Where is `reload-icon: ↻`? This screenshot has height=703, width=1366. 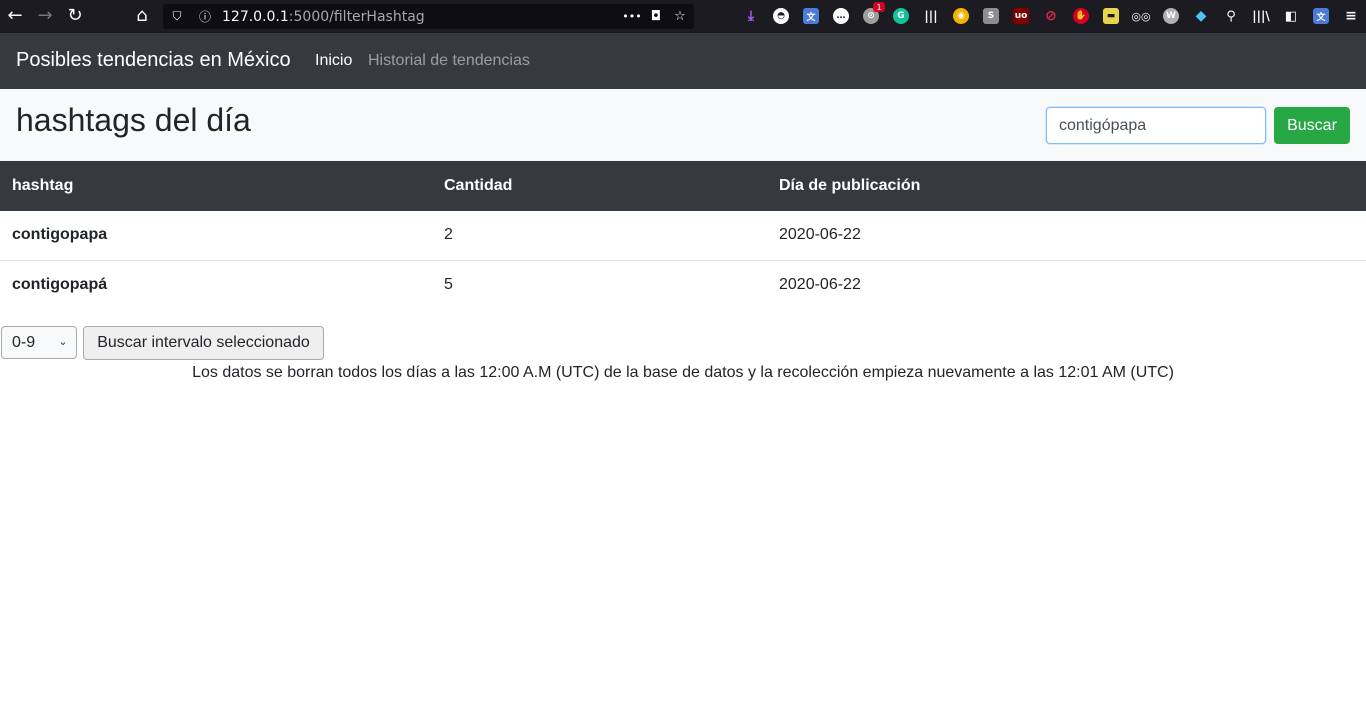
reload-icon: ↻ is located at coordinates (75, 16).